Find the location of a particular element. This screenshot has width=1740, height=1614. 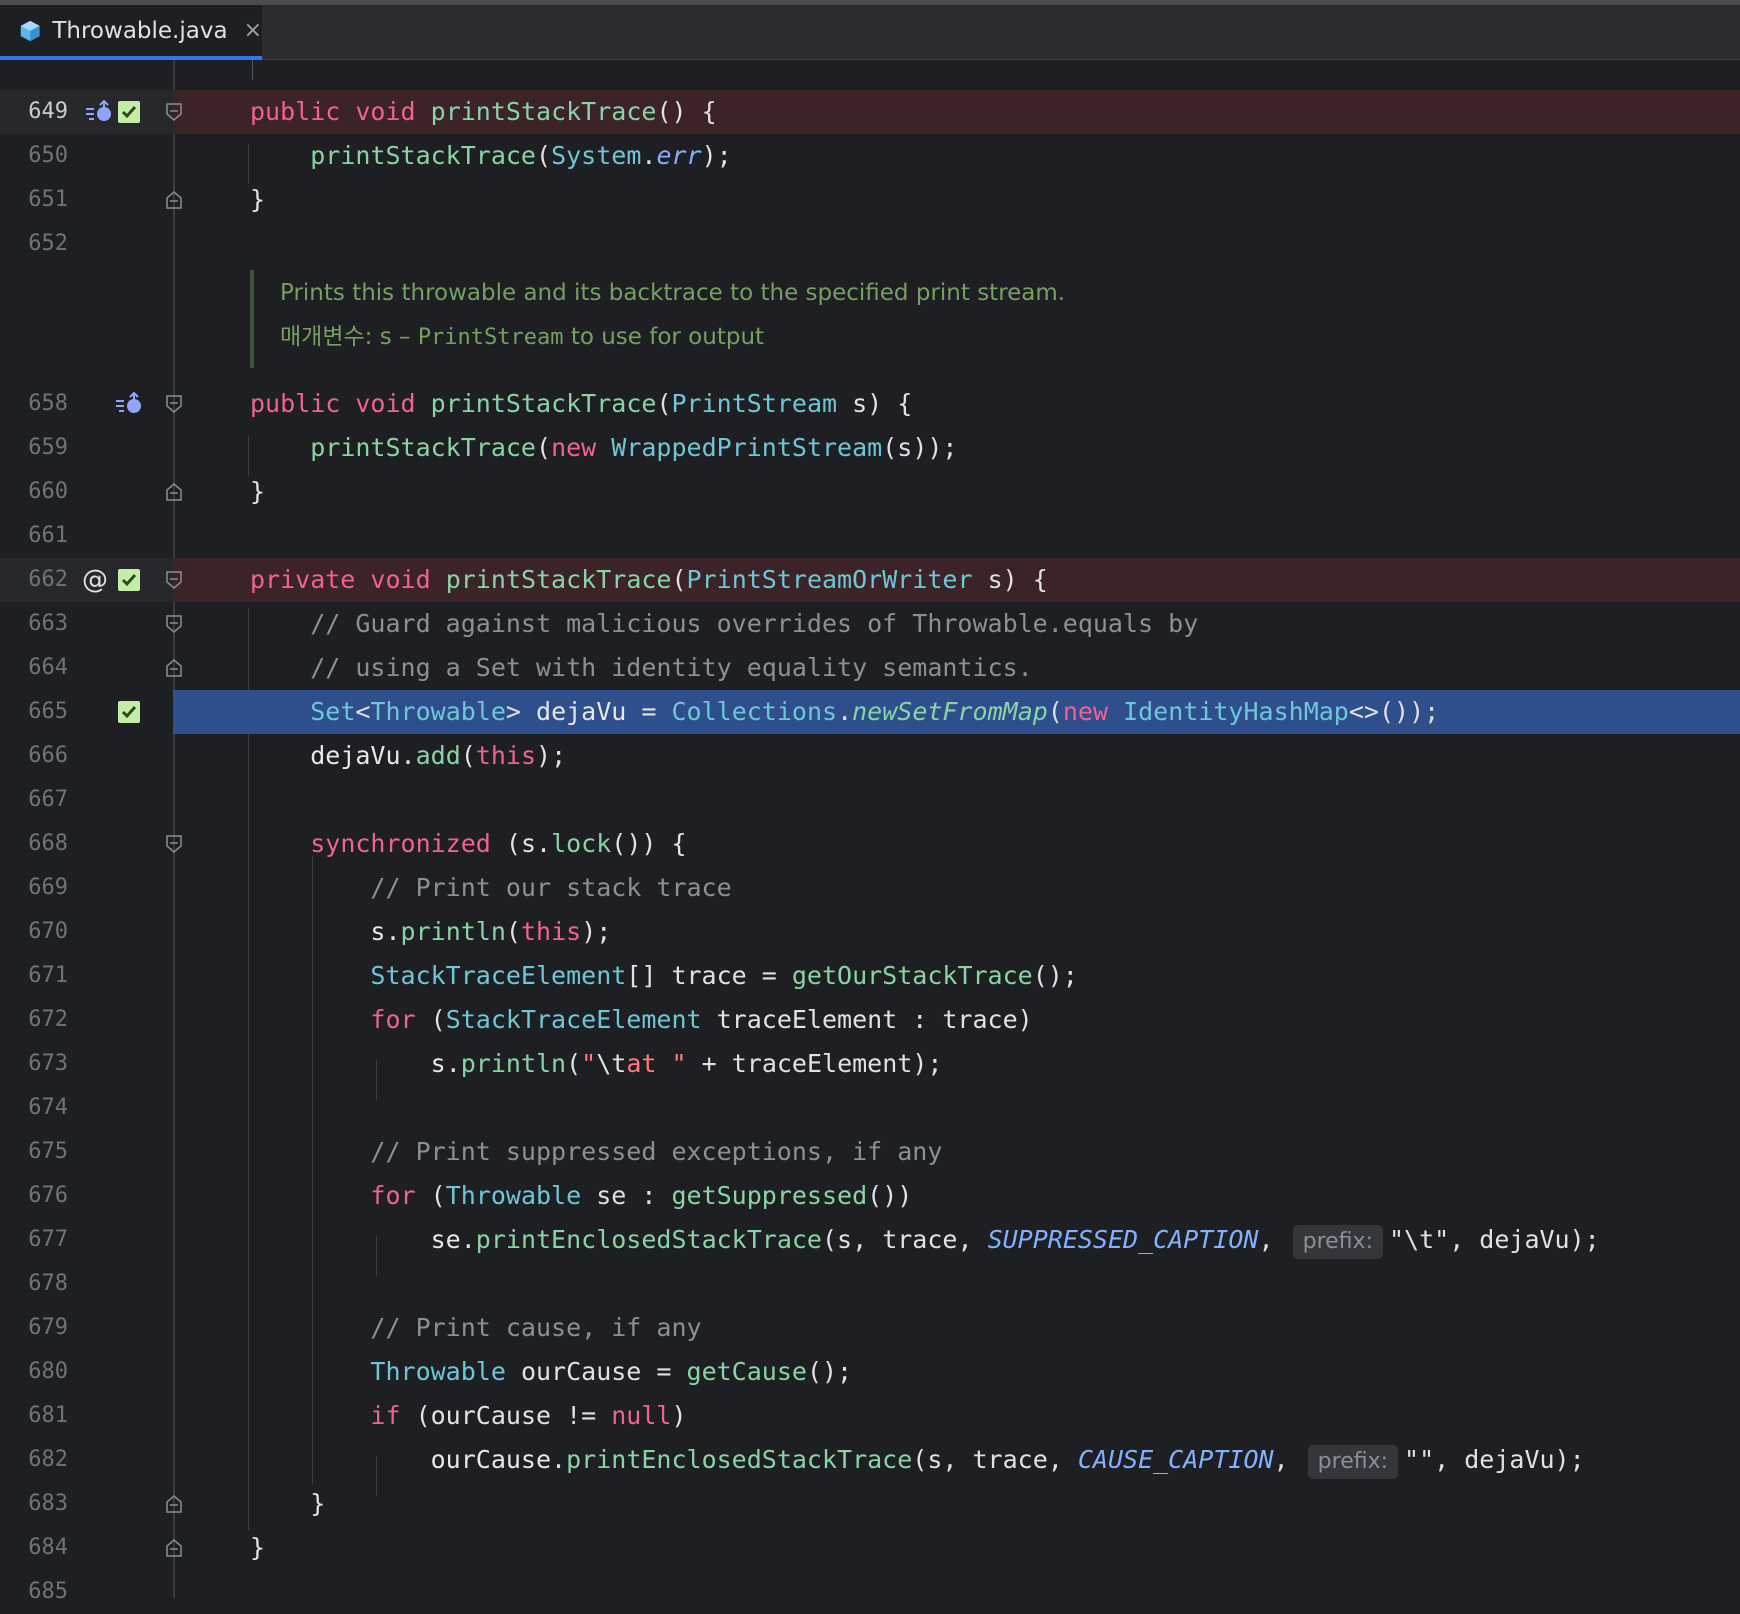

javadoc-param: 매개변수: s – PrintStream to use for output is located at coordinates (522, 337).